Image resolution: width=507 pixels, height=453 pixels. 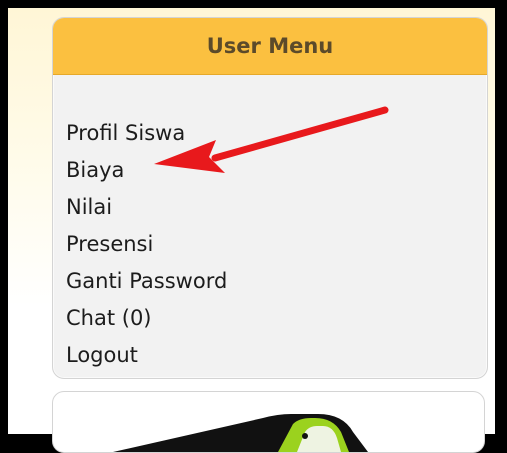 I want to click on menu-item-biaya: Biaya, so click(x=276, y=170).